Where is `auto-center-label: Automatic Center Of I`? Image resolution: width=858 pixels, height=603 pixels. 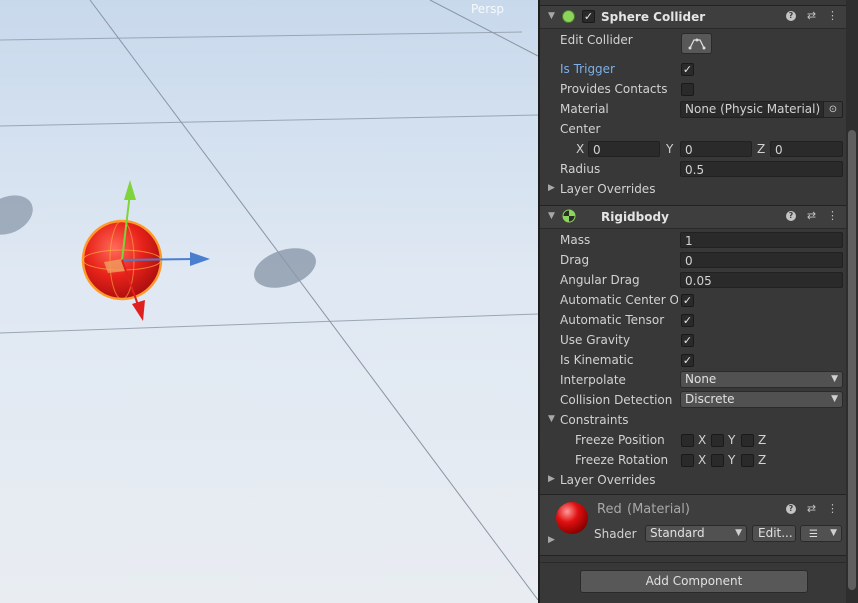 auto-center-label: Automatic Center Of I is located at coordinates (619, 300).